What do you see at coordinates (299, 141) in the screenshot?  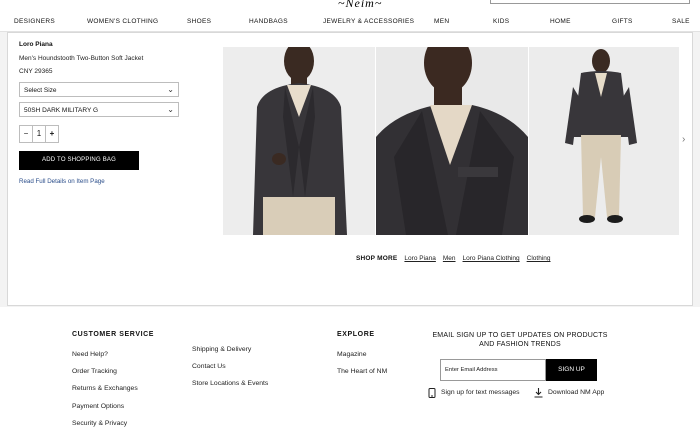 I see `jacket-front-photo` at bounding box center [299, 141].